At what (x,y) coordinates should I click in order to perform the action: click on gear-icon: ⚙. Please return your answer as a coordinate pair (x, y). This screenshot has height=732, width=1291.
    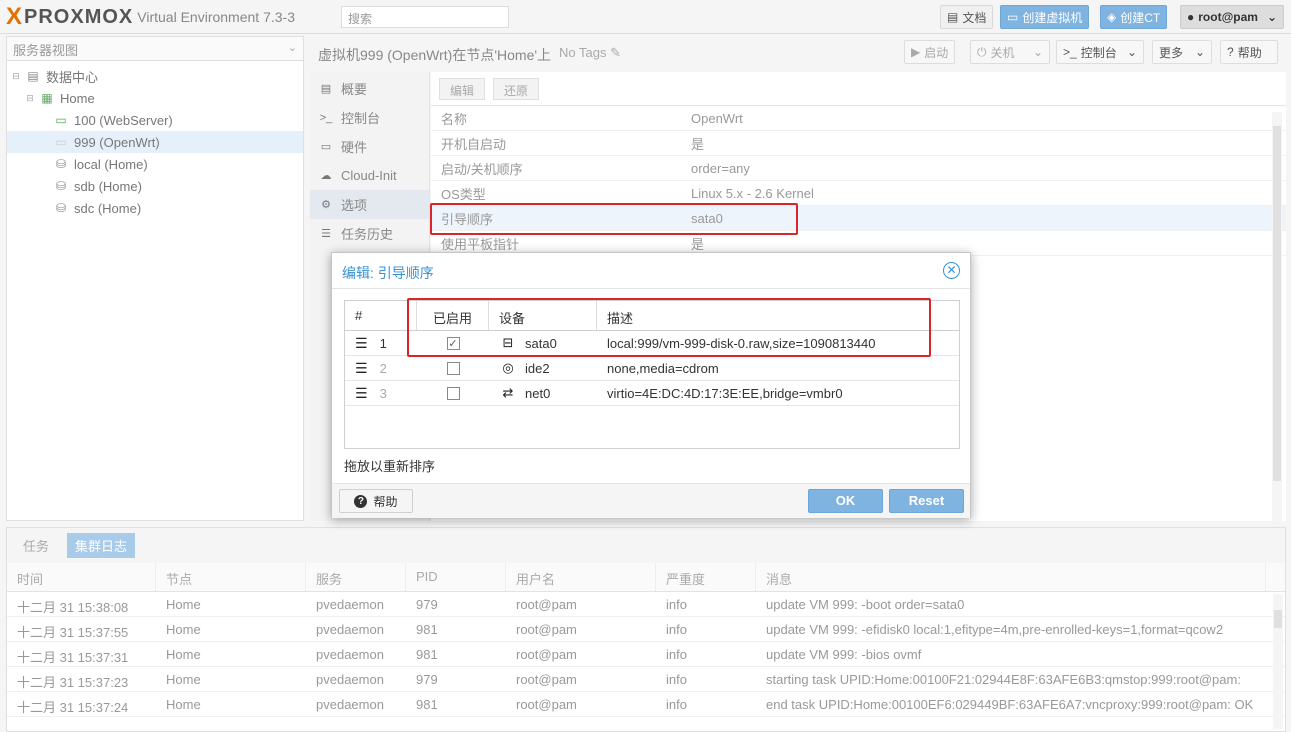
    Looking at the image, I should click on (326, 205).